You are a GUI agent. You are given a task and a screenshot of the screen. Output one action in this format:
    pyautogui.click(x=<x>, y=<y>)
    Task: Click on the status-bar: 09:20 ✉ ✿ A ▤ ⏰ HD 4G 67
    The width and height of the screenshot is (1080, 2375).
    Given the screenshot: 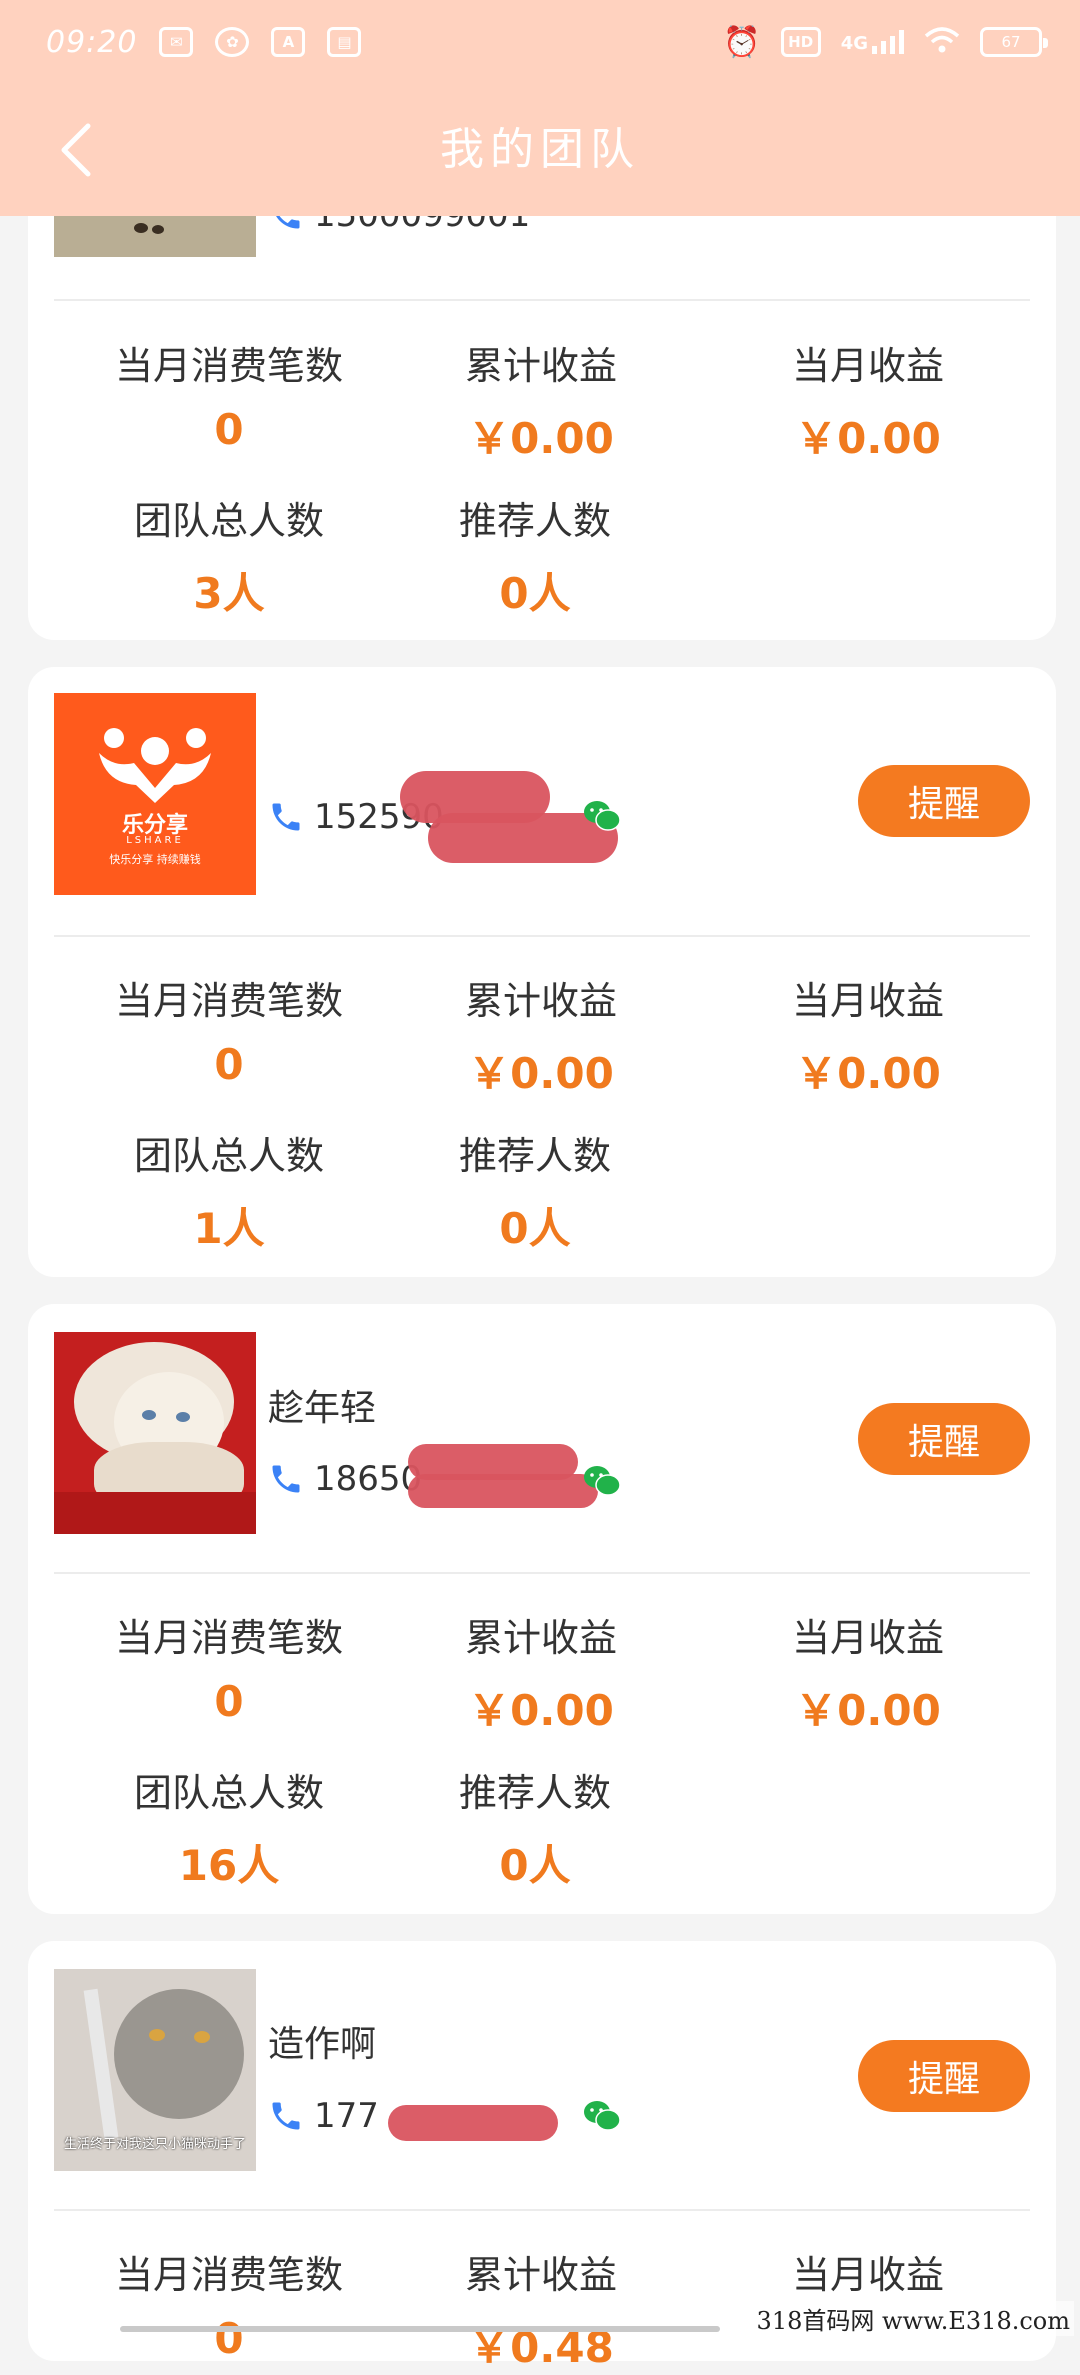 What is the action you would take?
    pyautogui.click(x=540, y=42)
    